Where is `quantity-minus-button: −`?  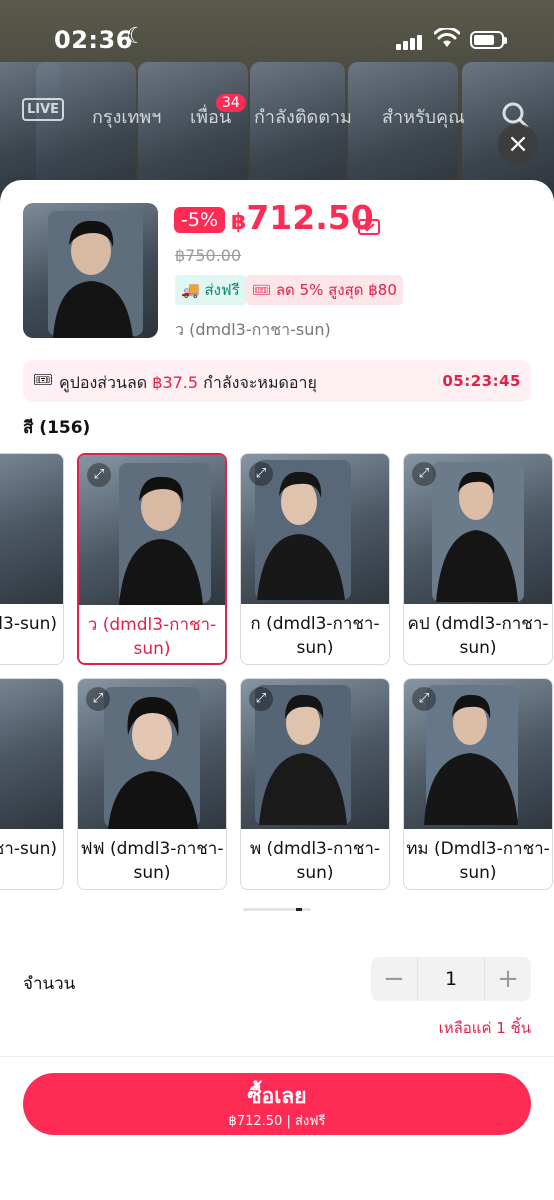
quantity-minus-button: − is located at coordinates (394, 979).